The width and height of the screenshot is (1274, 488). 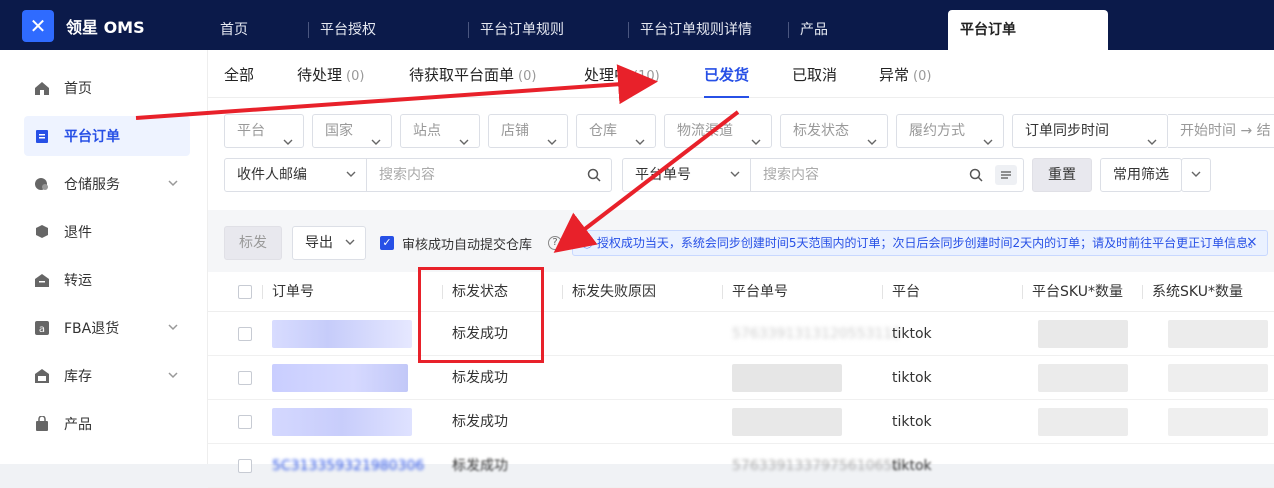 What do you see at coordinates (296, 175) in the screenshot?
I see `zip-select: 收件人邮编` at bounding box center [296, 175].